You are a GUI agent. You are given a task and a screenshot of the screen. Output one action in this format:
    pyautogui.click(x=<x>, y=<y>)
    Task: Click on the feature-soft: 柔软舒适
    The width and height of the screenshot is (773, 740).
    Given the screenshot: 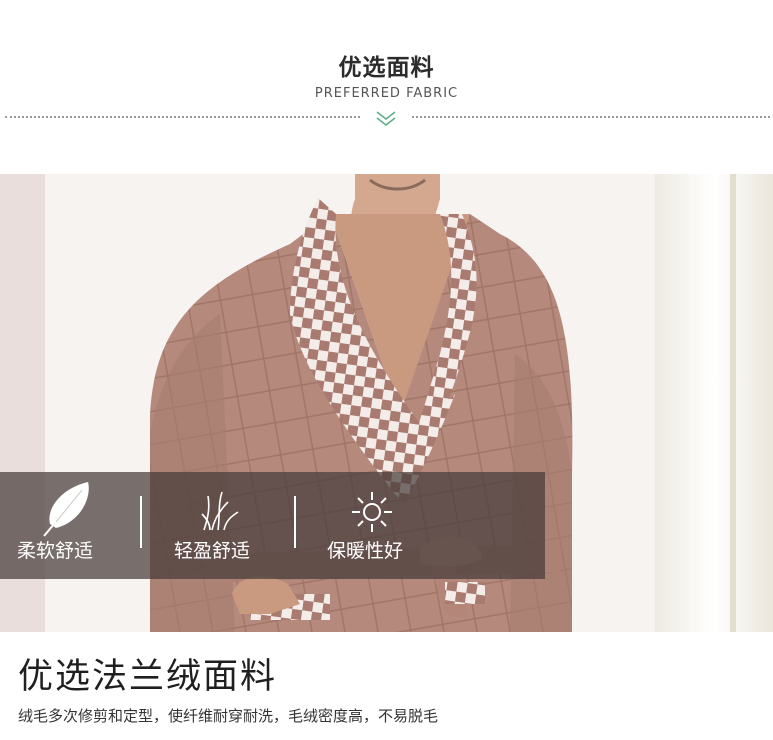 What is the action you would take?
    pyautogui.click(x=70, y=525)
    